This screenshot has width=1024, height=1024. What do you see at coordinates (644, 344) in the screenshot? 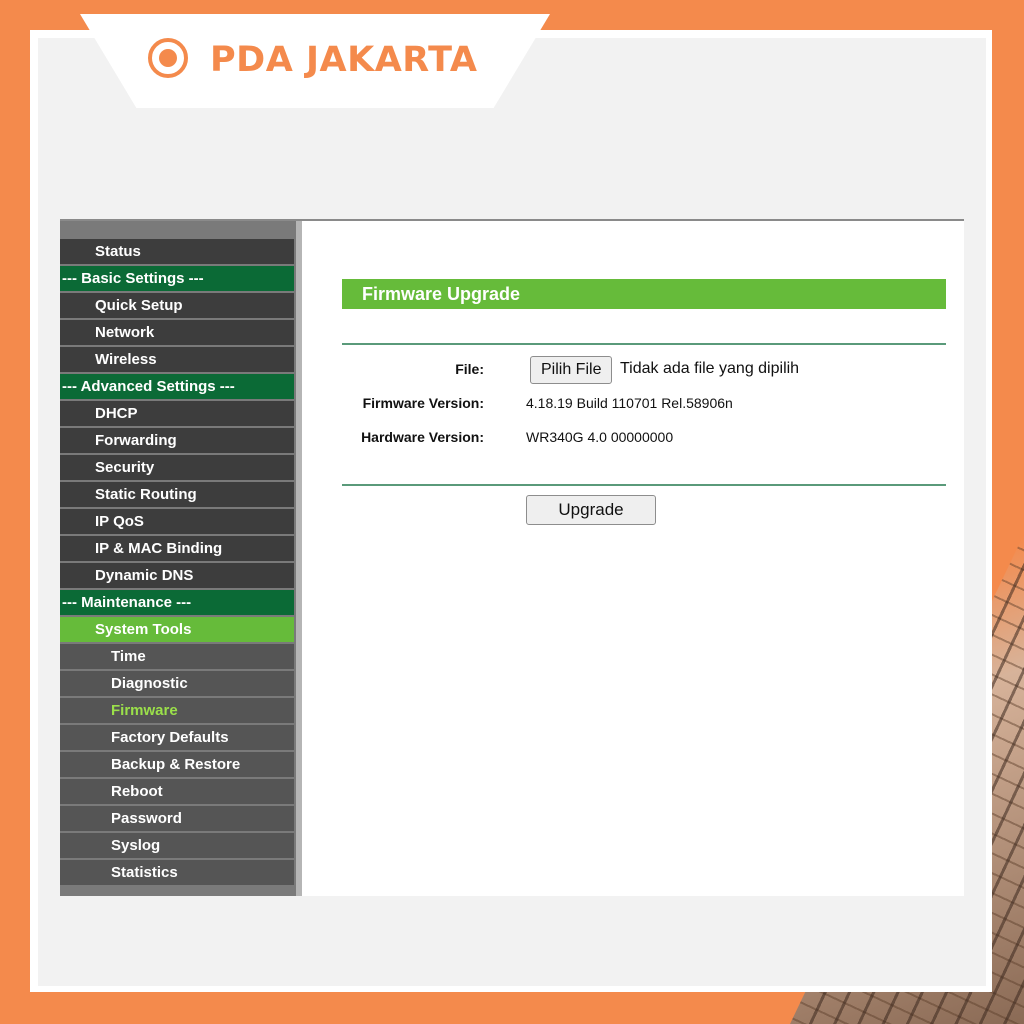
I see `top-divider` at bounding box center [644, 344].